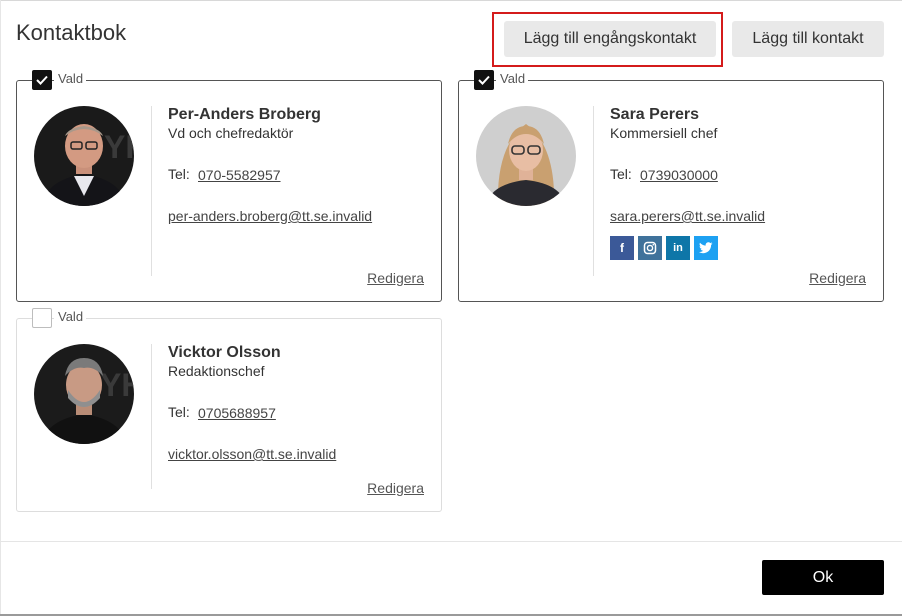  I want to click on page-title: Kontaktbok, so click(71, 32).